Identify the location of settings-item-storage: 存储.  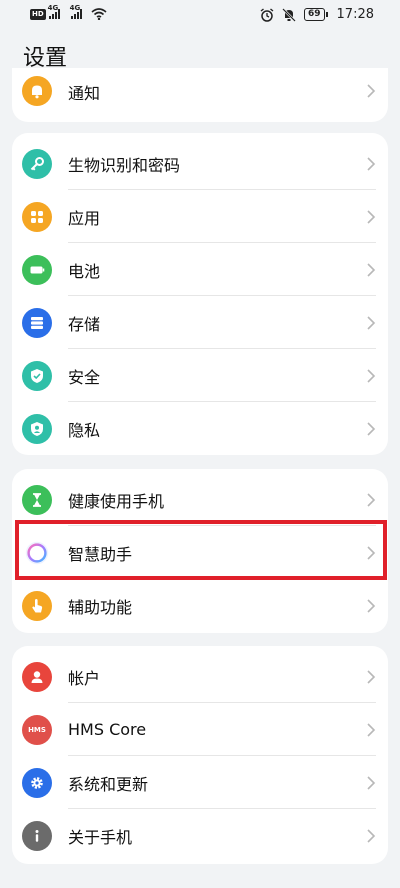
(200, 322).